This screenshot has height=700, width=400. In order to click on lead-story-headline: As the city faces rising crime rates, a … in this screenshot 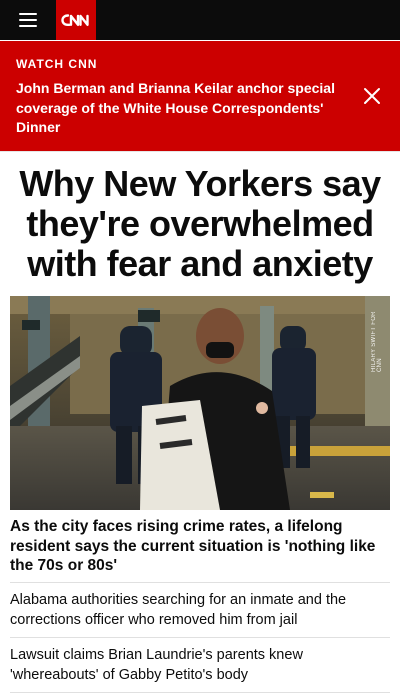, I will do `click(201, 546)`.